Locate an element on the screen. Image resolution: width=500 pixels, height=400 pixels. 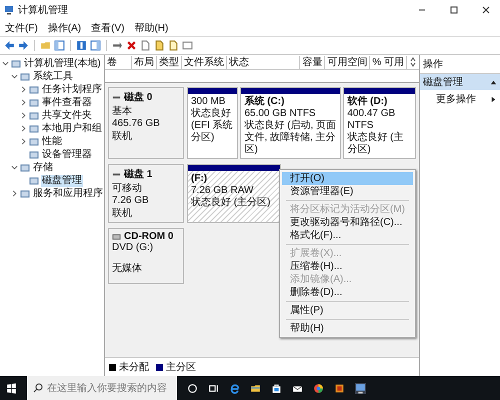
context-menu-item: 打开(O) is located at coordinates (347, 178).